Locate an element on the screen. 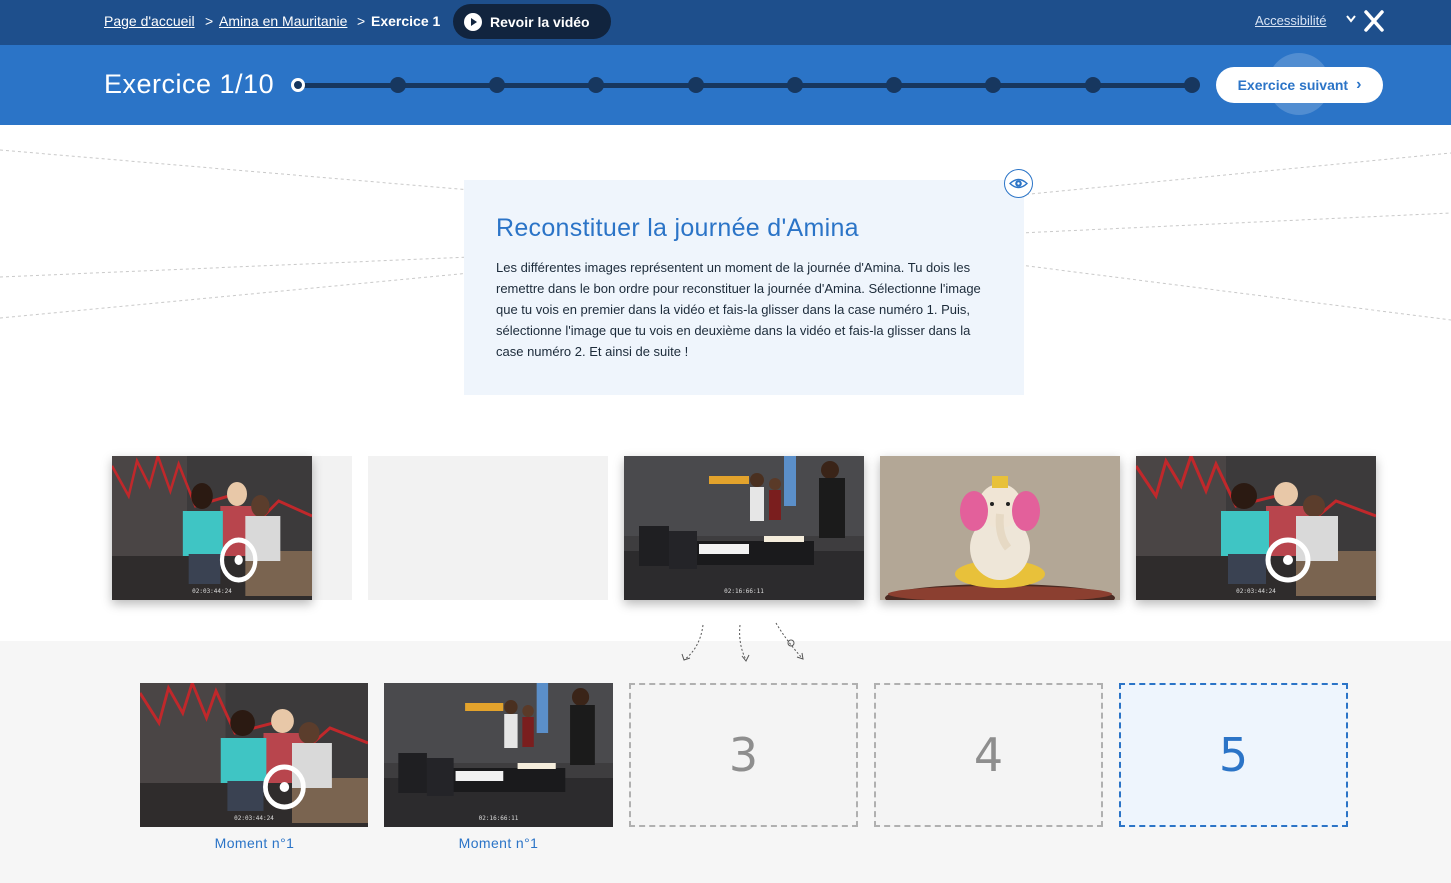 The height and width of the screenshot is (883, 1451). accessibility-menu-link: Accessibilité is located at coordinates (1291, 20).